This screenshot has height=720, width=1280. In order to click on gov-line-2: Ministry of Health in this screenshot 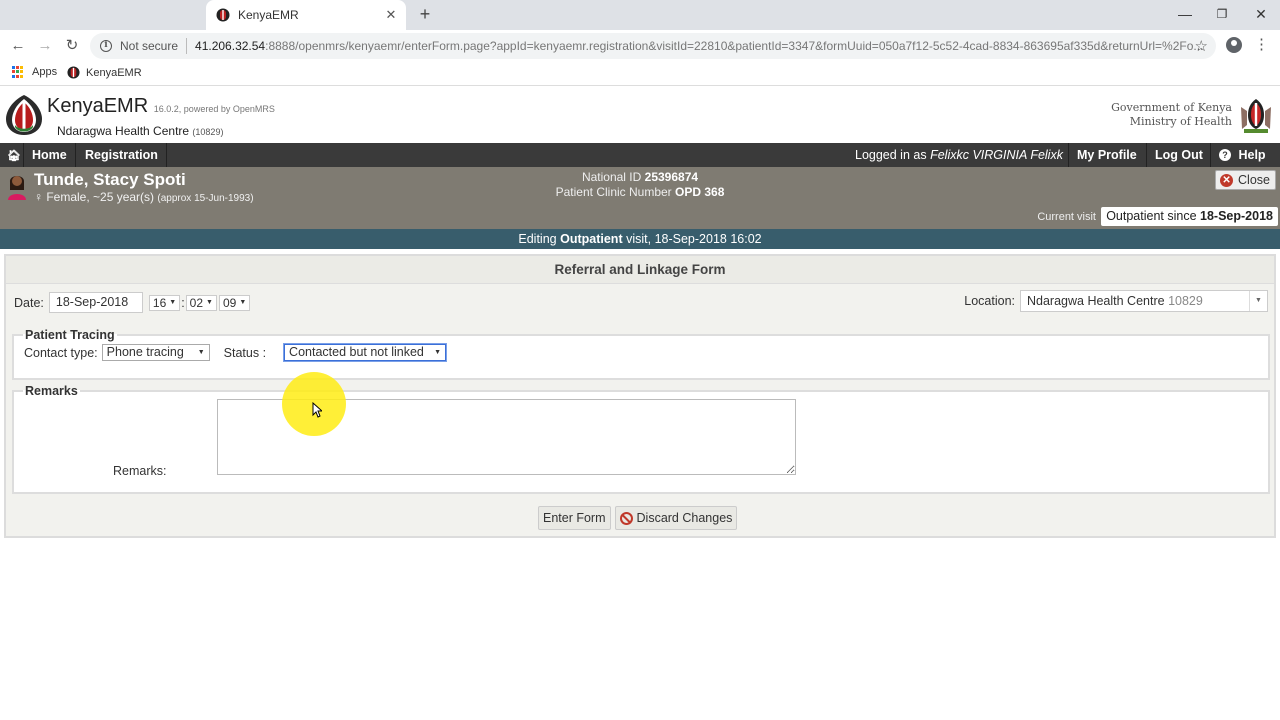, I will do `click(1180, 121)`.